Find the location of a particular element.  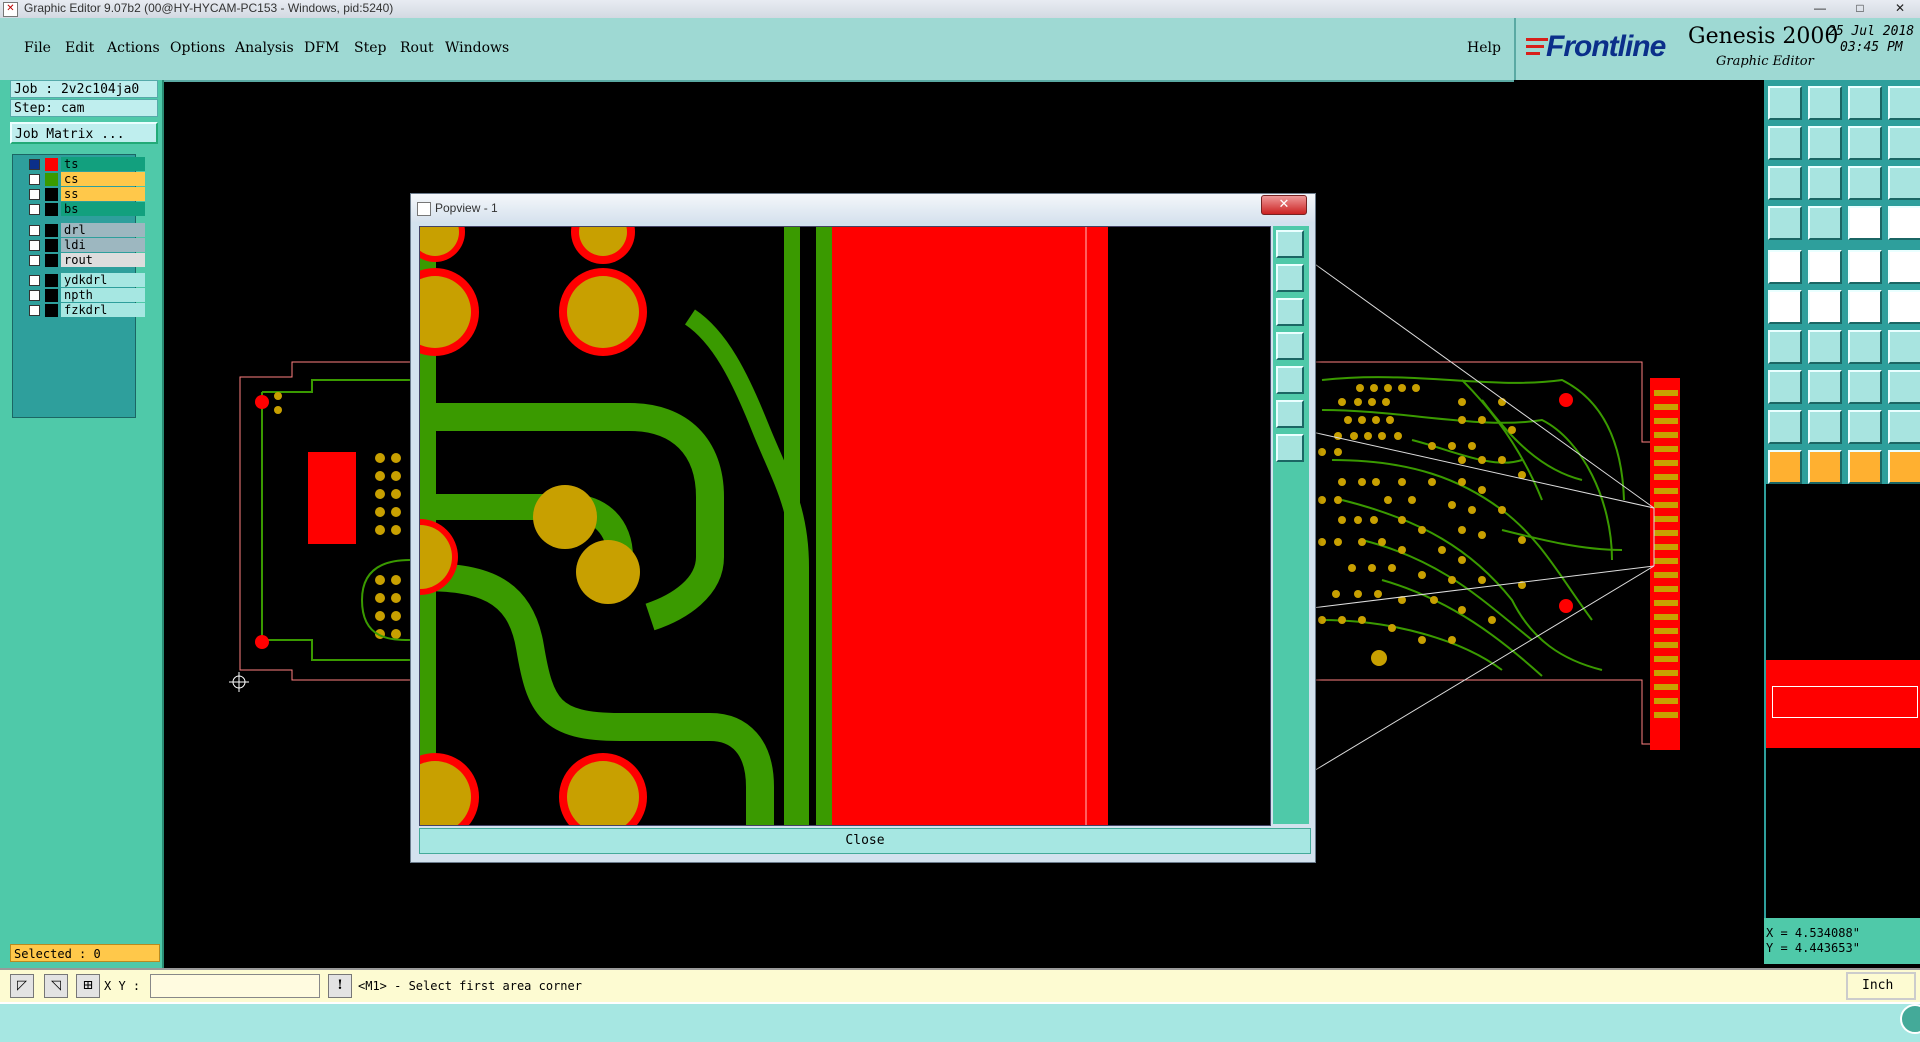

menu-options: Options is located at coordinates (197, 48).